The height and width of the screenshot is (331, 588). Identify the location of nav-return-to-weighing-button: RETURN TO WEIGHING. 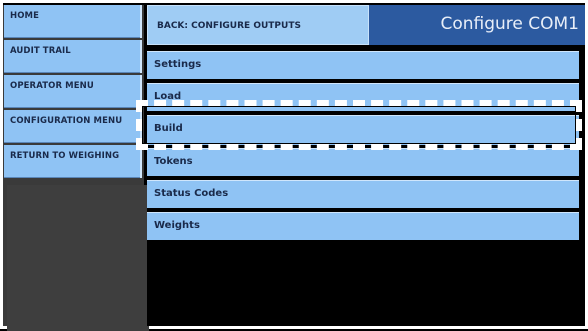
(73, 161).